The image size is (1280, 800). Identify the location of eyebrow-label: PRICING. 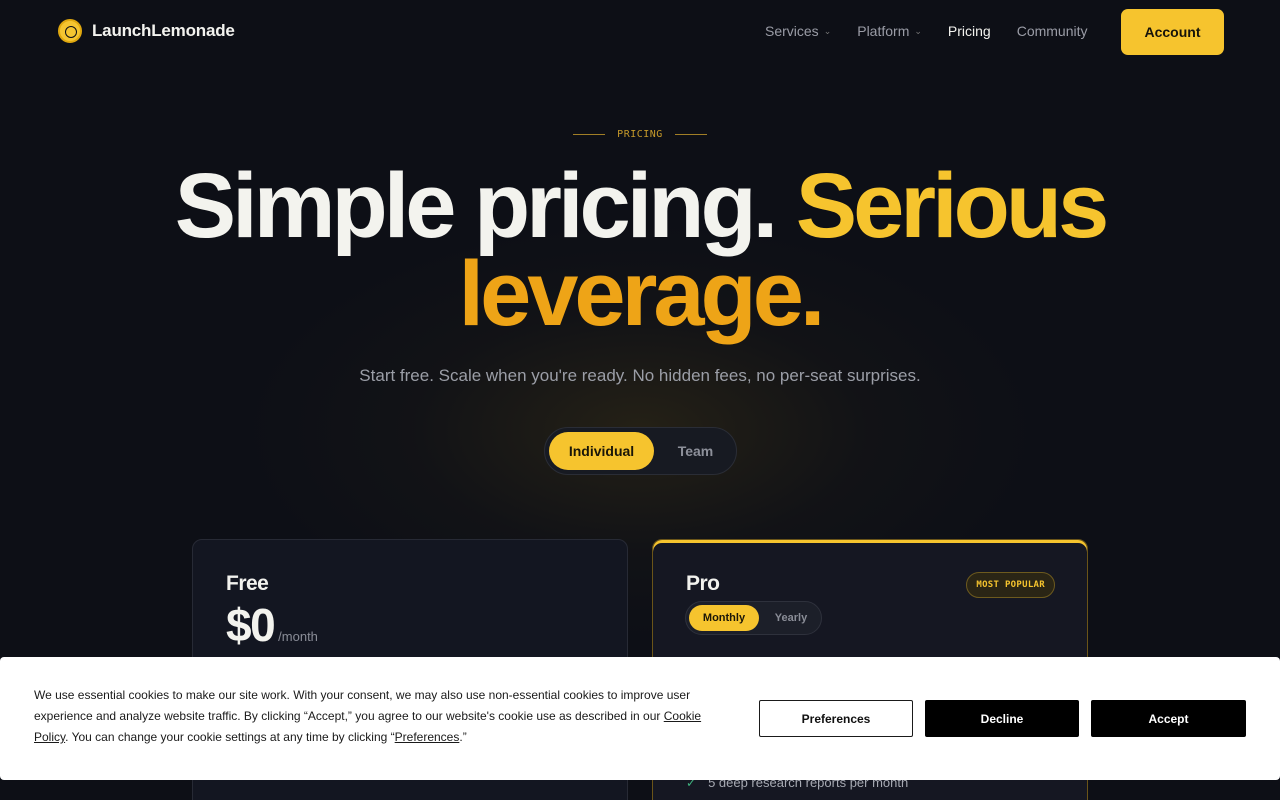
(640, 134).